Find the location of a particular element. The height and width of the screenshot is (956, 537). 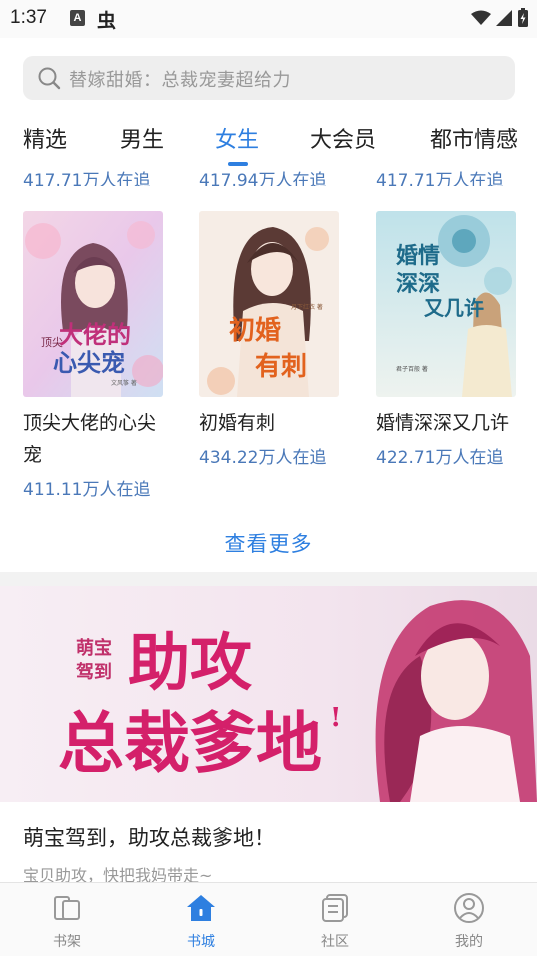

book-card: 婚情 深深 又几许 君子百般 著 婚情深深又几许 422.71万人在追 is located at coordinates (446, 339).